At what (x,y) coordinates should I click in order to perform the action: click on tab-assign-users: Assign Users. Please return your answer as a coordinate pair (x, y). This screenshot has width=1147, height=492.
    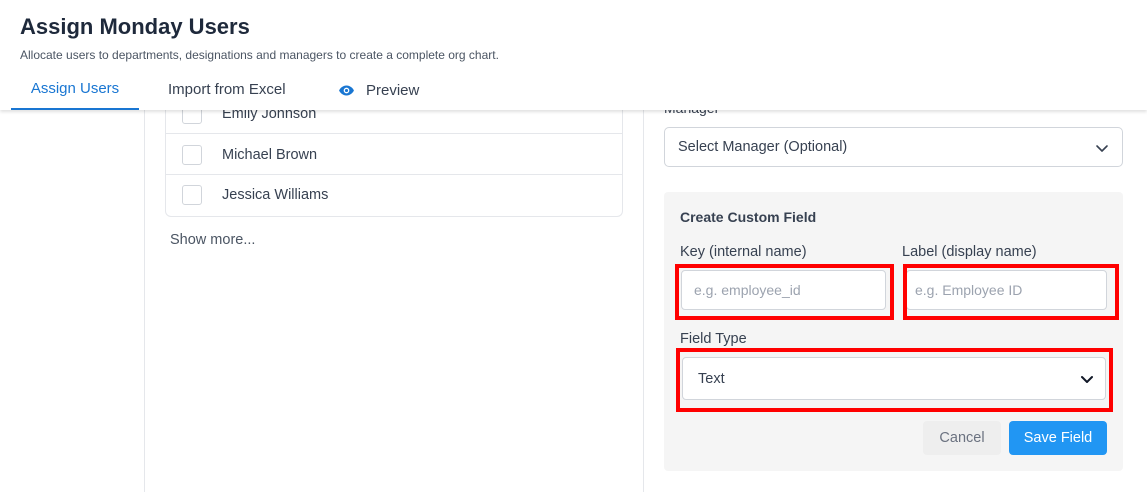
    Looking at the image, I should click on (75, 91).